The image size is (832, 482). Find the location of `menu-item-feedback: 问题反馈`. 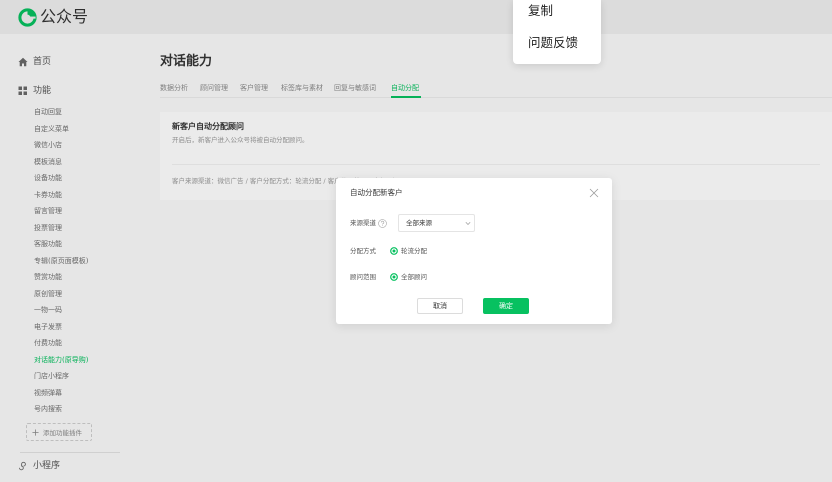

menu-item-feedback: 问题反馈 is located at coordinates (553, 43).